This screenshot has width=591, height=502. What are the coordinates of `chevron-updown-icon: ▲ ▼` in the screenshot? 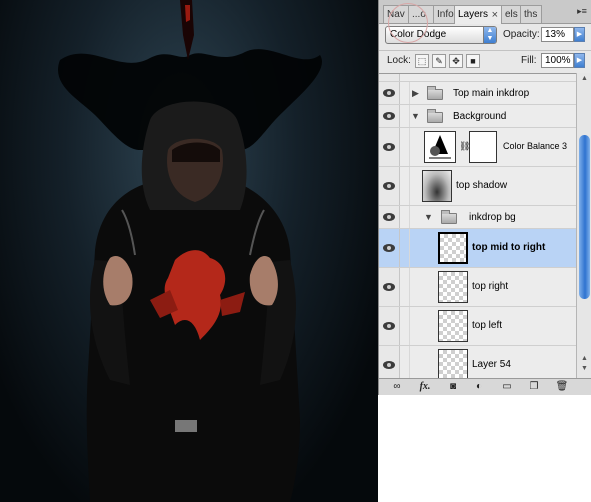 It's located at (489, 35).